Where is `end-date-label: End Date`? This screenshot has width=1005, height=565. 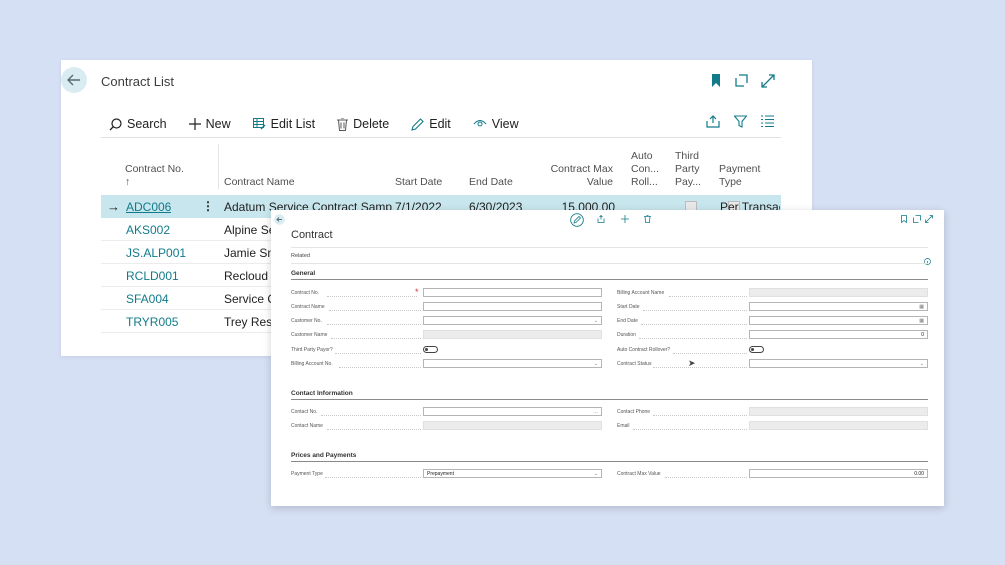 end-date-label: End Date is located at coordinates (627, 321).